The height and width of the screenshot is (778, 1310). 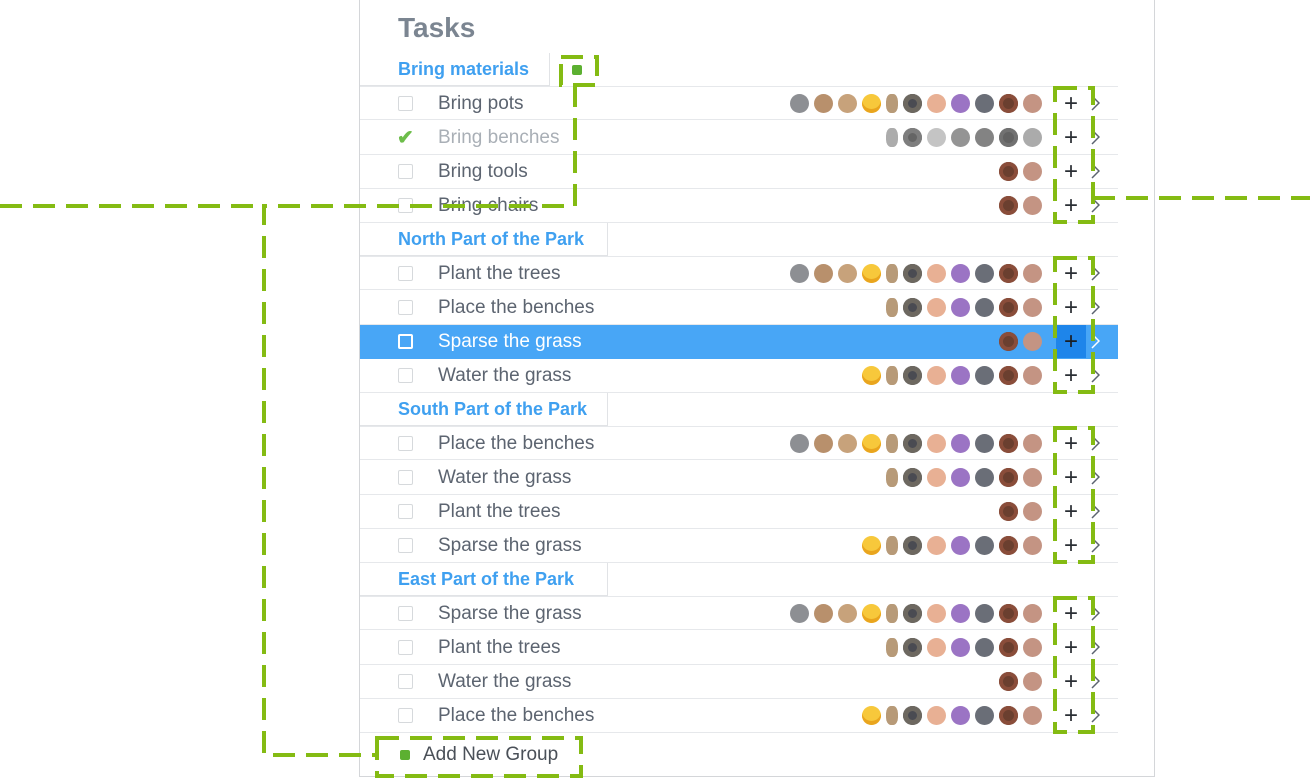 I want to click on task-row: Bring tools +, so click(x=739, y=172).